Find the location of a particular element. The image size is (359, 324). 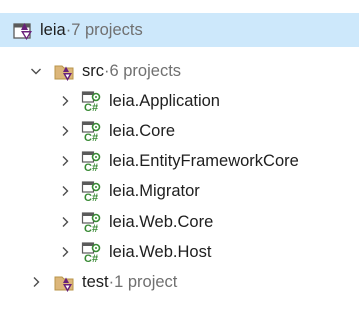

project-node: C# leia.Core is located at coordinates (179, 131).